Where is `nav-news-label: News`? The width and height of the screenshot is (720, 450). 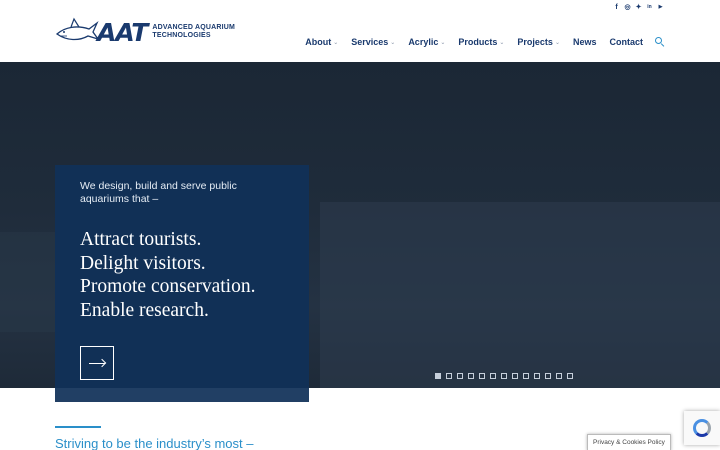 nav-news-label: News is located at coordinates (584, 42).